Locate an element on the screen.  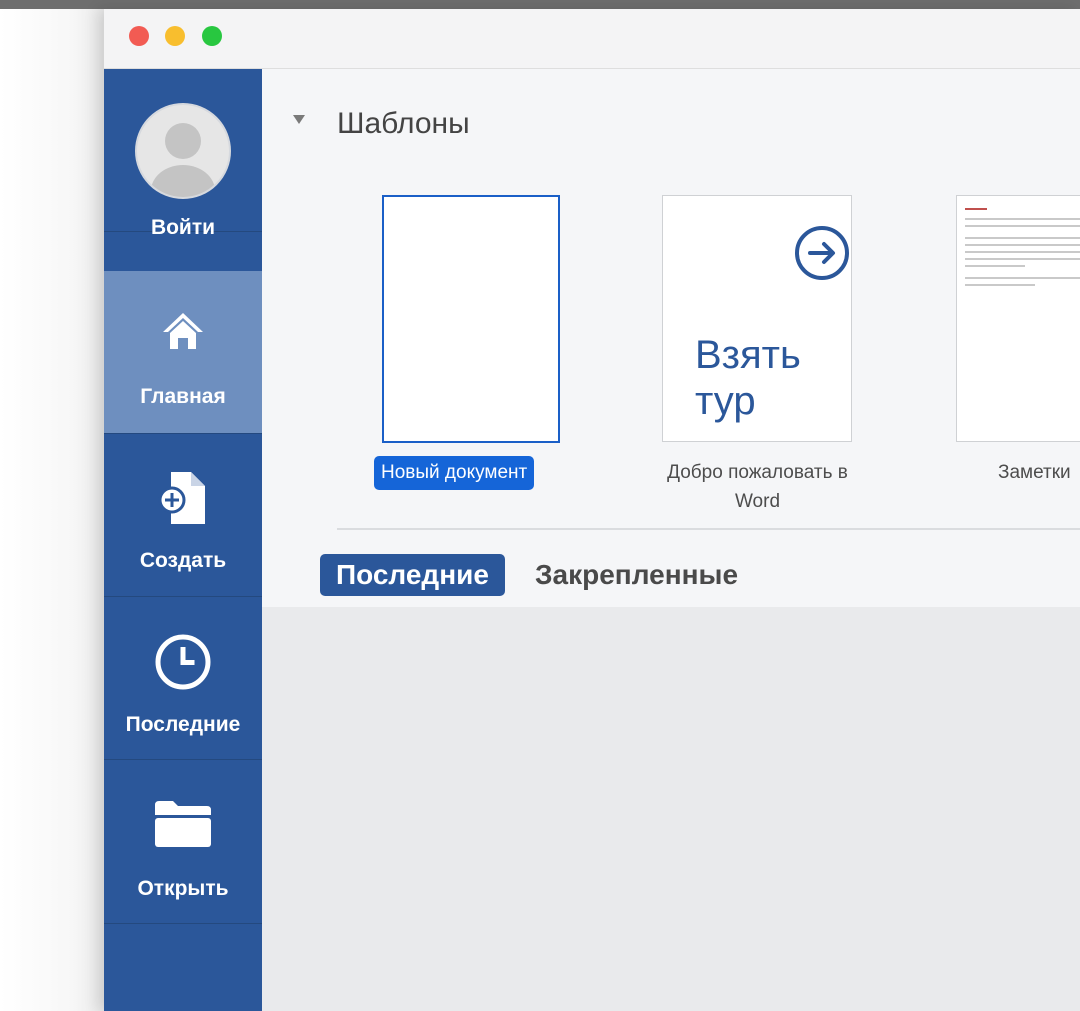
template-caption-new-document: Новый документ is located at coordinates (454, 473).